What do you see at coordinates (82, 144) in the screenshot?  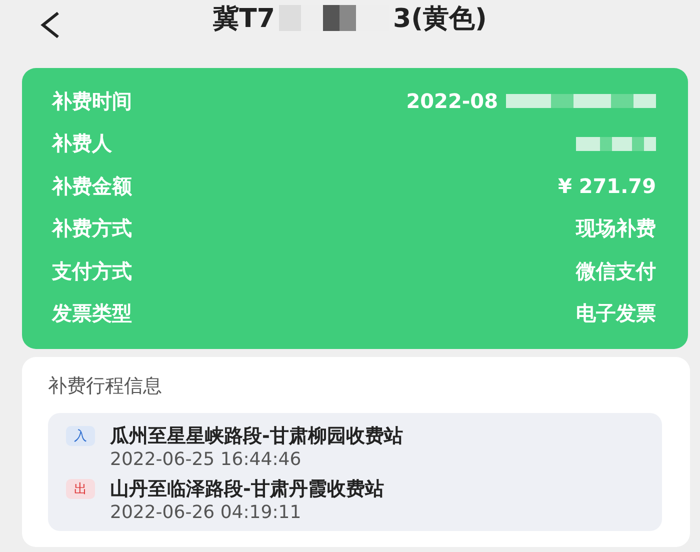 I see `detail-label: 补费人` at bounding box center [82, 144].